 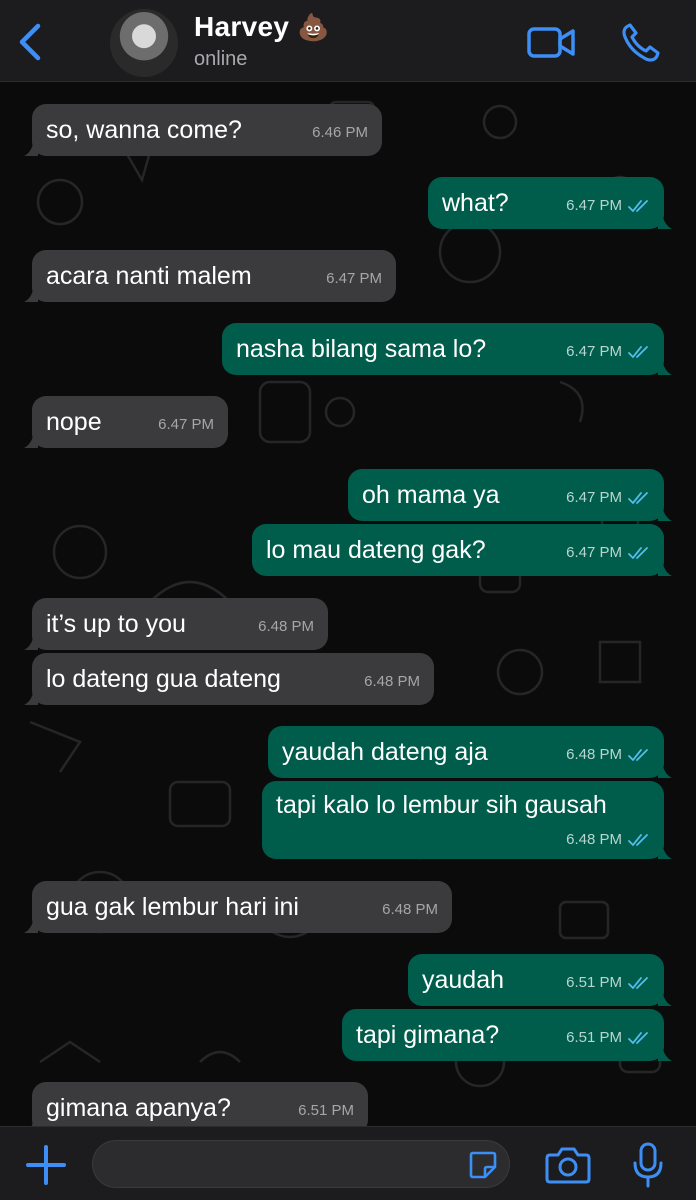 I want to click on message-time: 6.46 PM, so click(x=340, y=132).